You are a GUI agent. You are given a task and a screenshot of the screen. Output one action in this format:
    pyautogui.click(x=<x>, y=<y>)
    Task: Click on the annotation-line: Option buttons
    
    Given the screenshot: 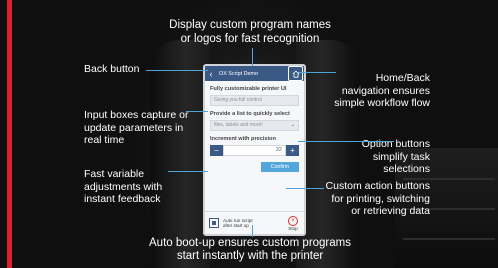 What is the action you would take?
    pyautogui.click(x=395, y=144)
    